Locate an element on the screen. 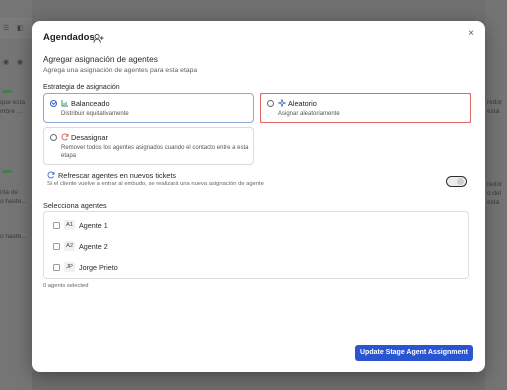  toggle-knob is located at coordinates (460, 181).